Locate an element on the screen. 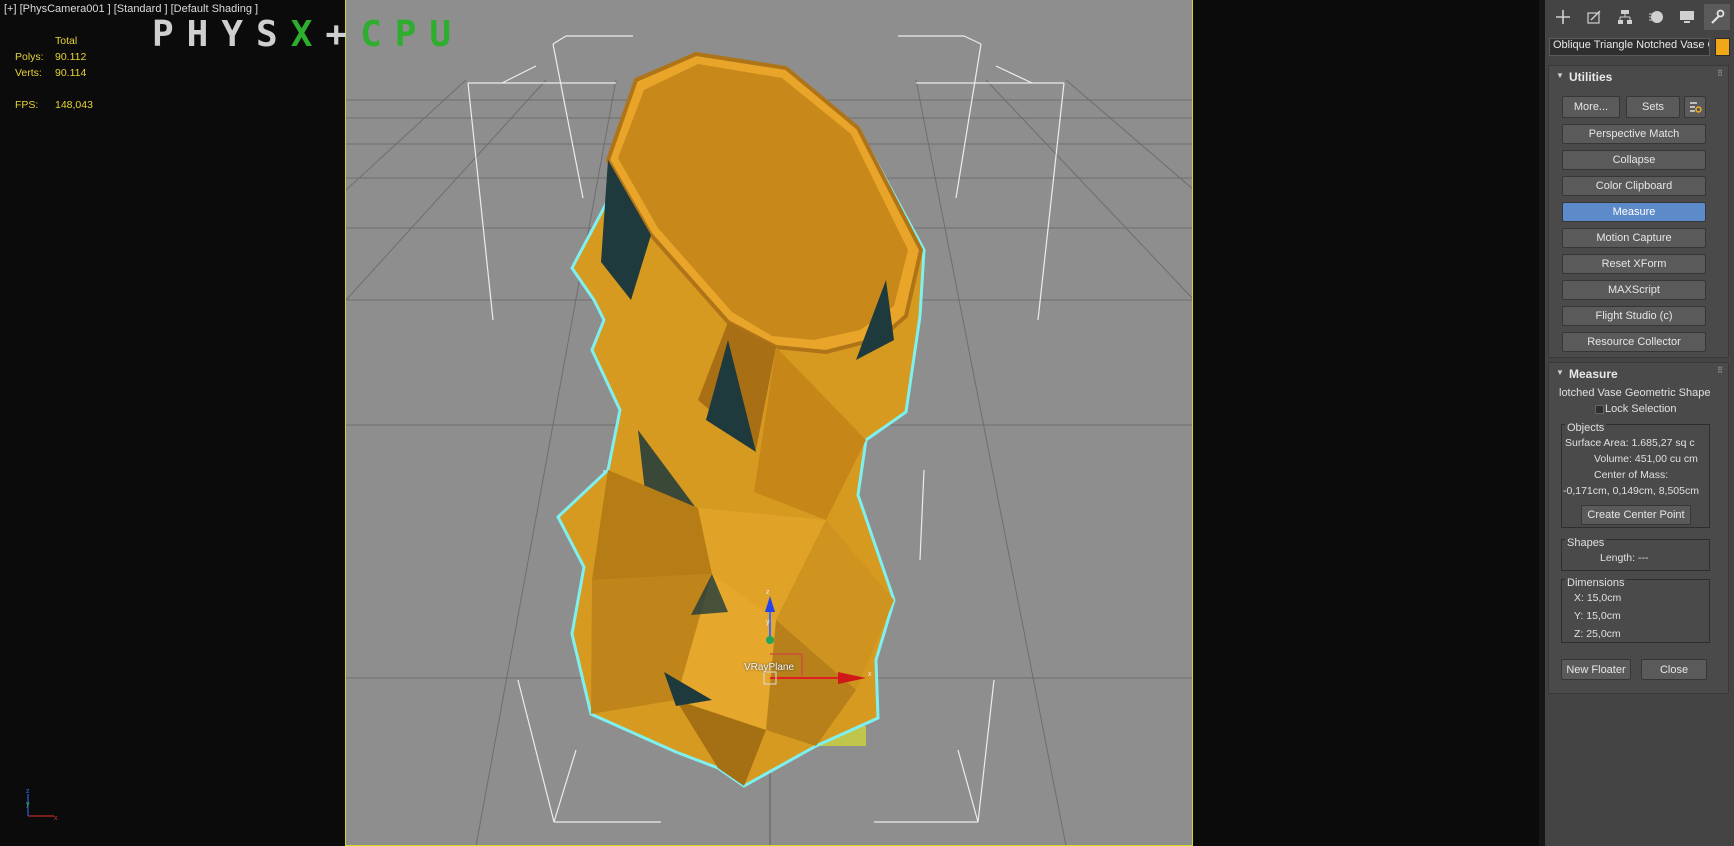 The width and height of the screenshot is (1734, 846). volume-readout: Volume: 451,00 cu cm is located at coordinates (1646, 459).